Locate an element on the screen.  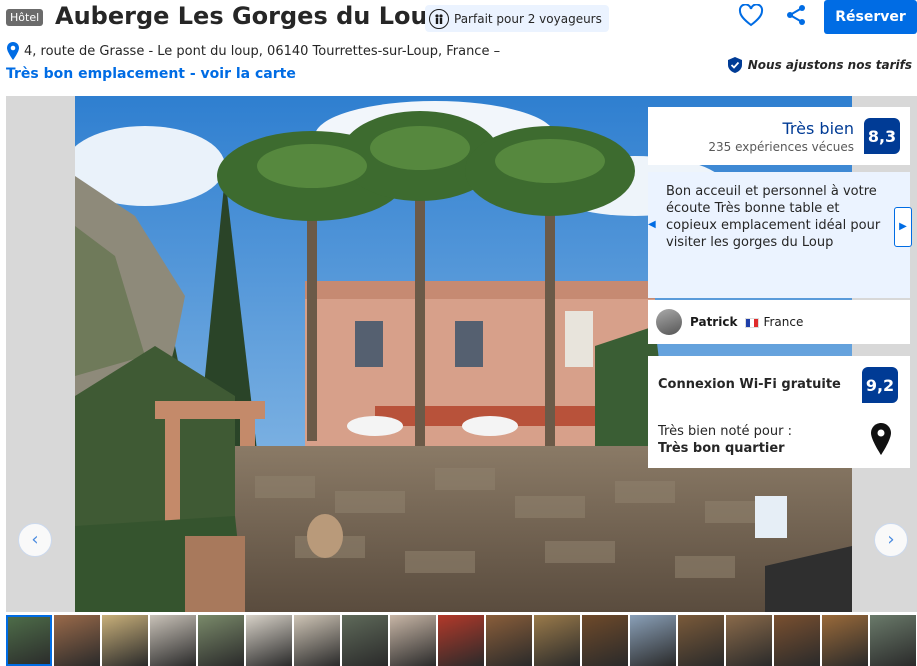
reviewer-country: France is located at coordinates (774, 322).